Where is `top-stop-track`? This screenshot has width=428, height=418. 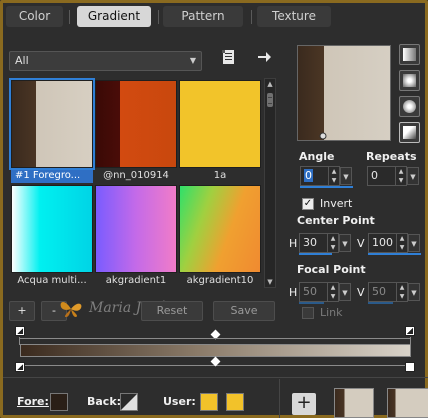 top-stop-track is located at coordinates (215, 338).